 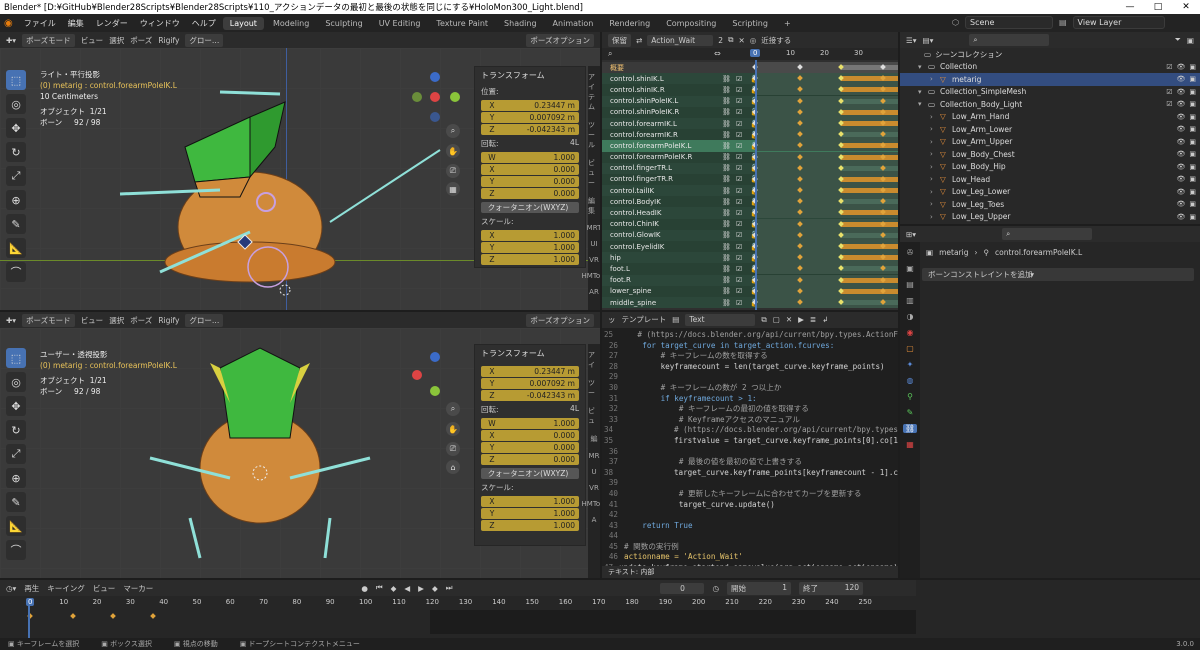 What do you see at coordinates (16, 248) in the screenshot?
I see `measure-tool-icon: 📐` at bounding box center [16, 248].